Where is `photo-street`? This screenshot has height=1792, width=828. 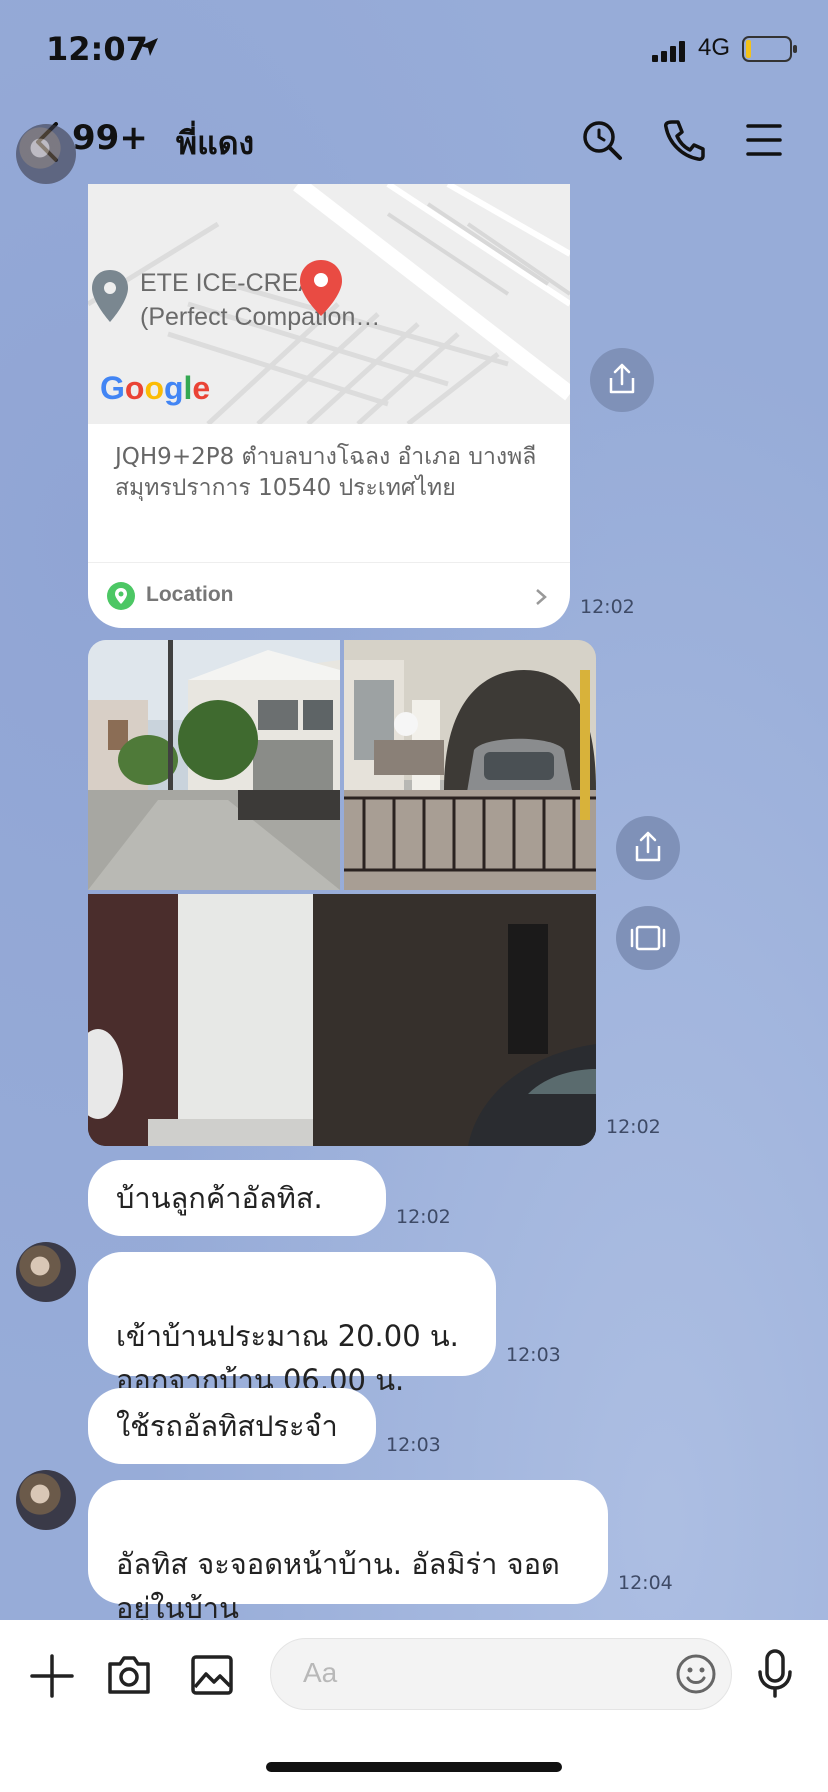
photo-street is located at coordinates (214, 765).